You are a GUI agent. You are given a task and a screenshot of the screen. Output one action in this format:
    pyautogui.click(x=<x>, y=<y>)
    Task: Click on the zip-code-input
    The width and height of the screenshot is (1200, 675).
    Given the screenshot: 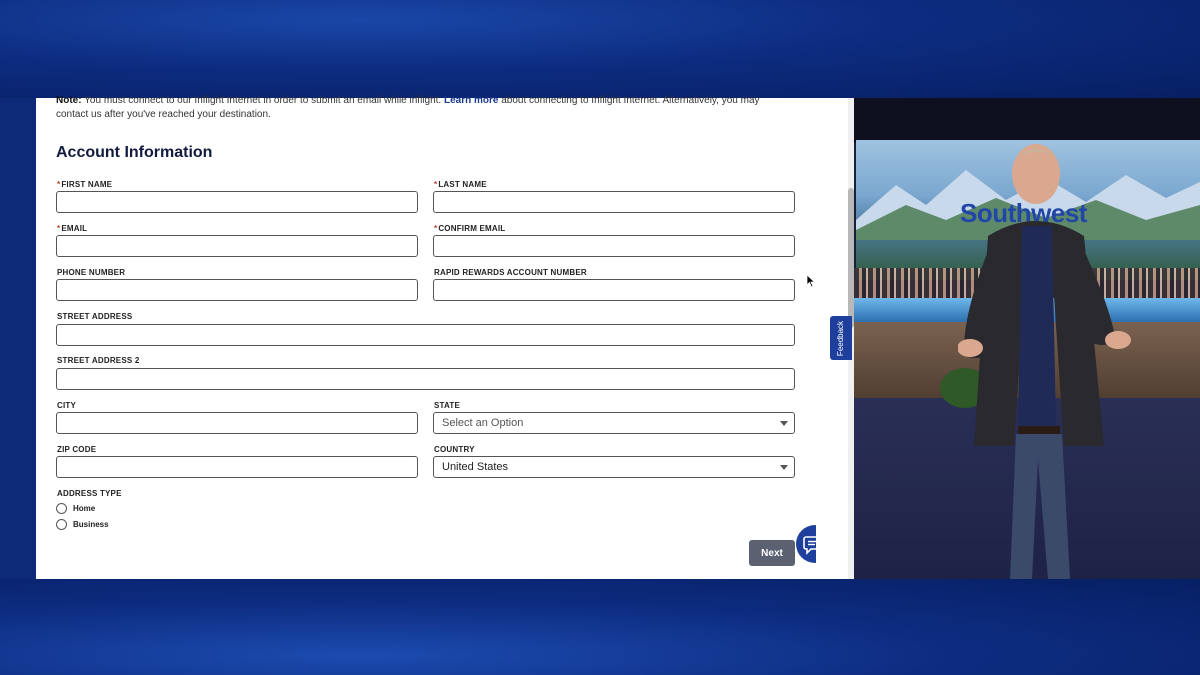 What is the action you would take?
    pyautogui.click(x=237, y=467)
    